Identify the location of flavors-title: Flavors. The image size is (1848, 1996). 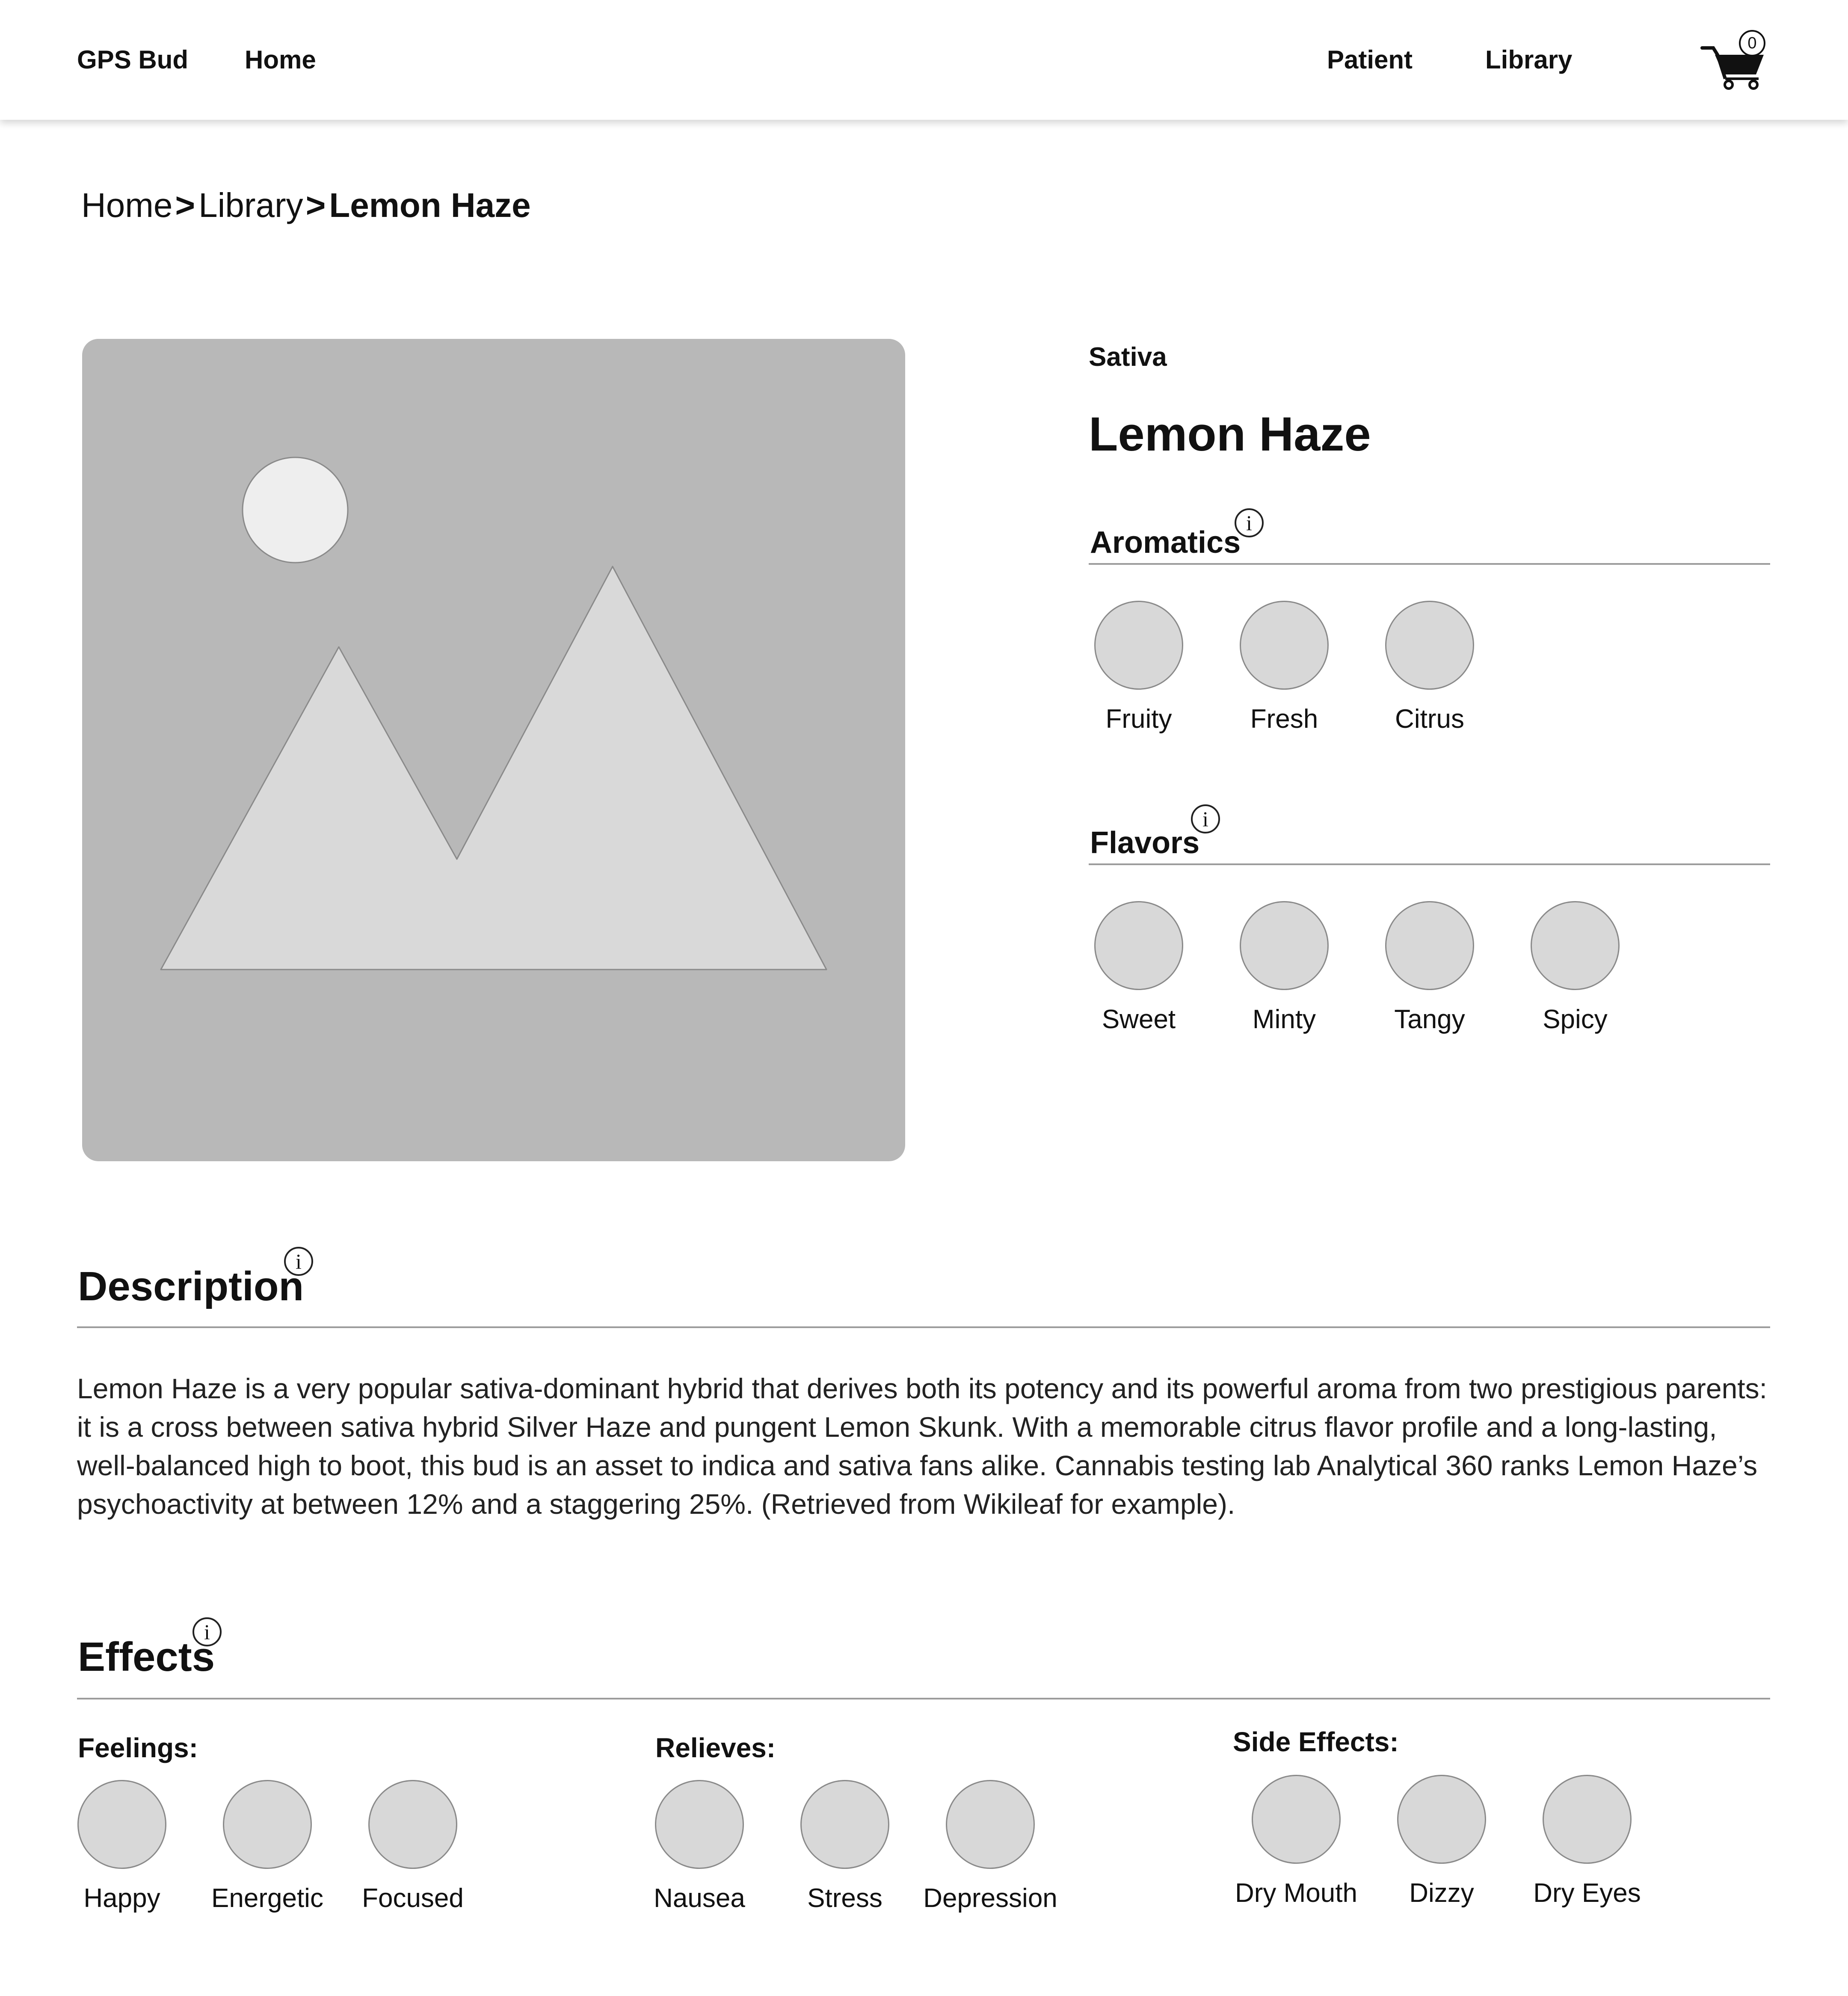
(1145, 843).